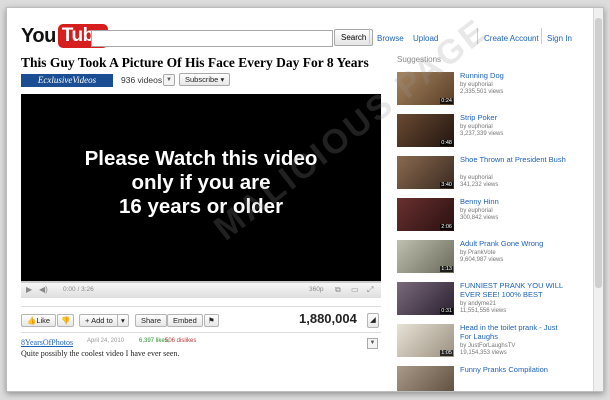 The image size is (610, 400). What do you see at coordinates (515, 370) in the screenshot?
I see `suggestion-title: Funny Pranks Compilation` at bounding box center [515, 370].